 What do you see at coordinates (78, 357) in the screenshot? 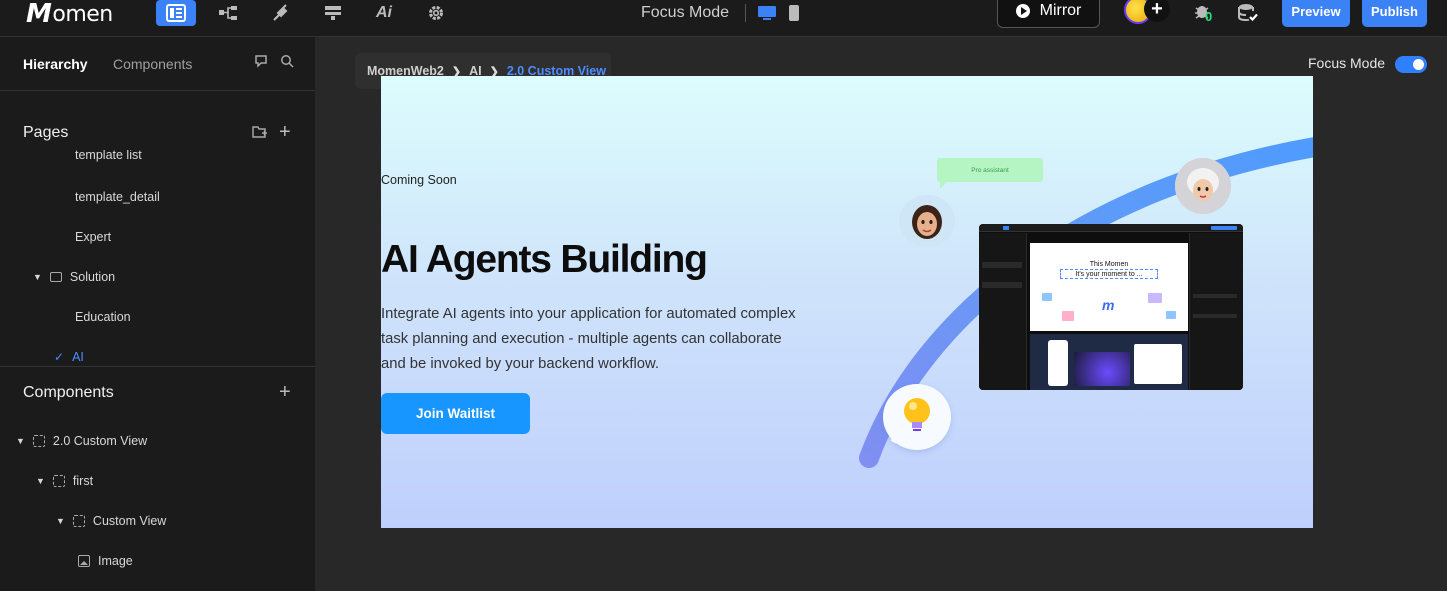
I see `page-label: AI` at bounding box center [78, 357].